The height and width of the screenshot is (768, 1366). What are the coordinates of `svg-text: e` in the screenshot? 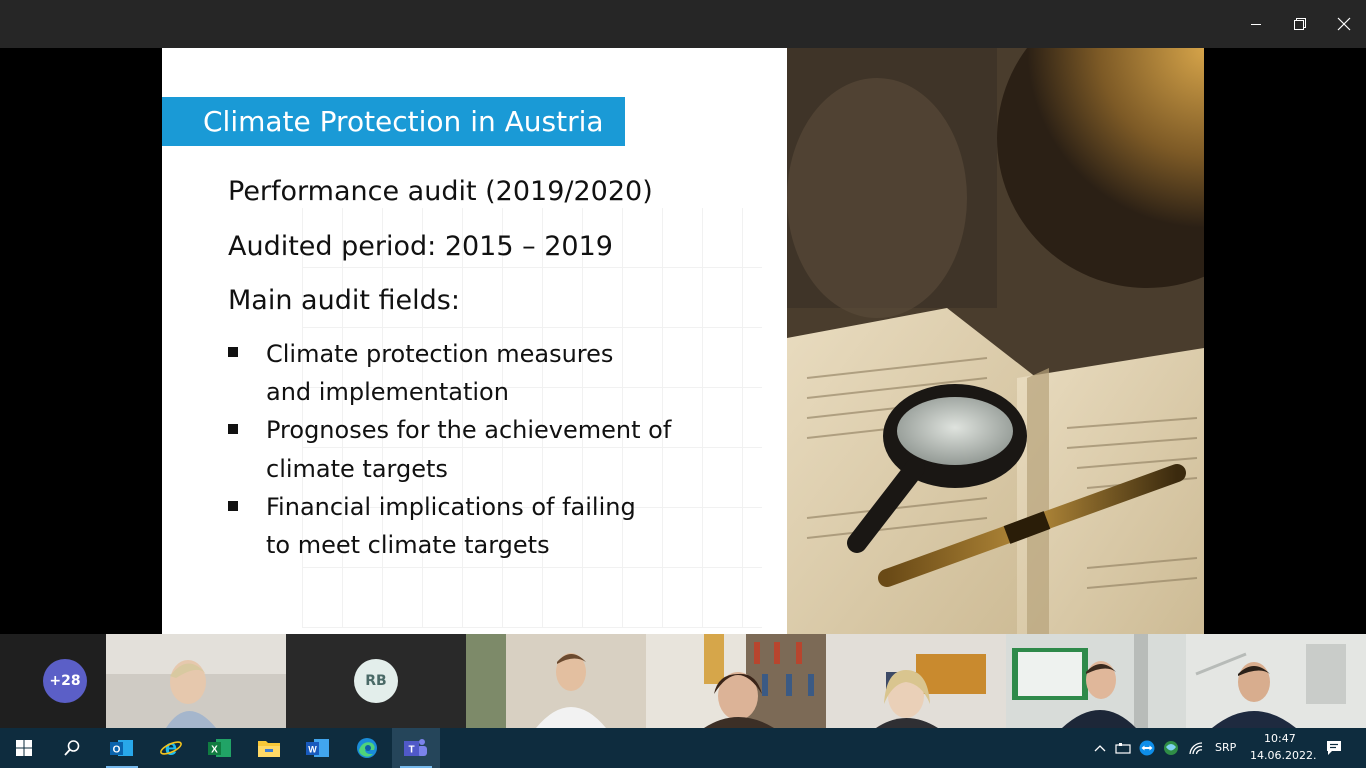 It's located at (171, 748).